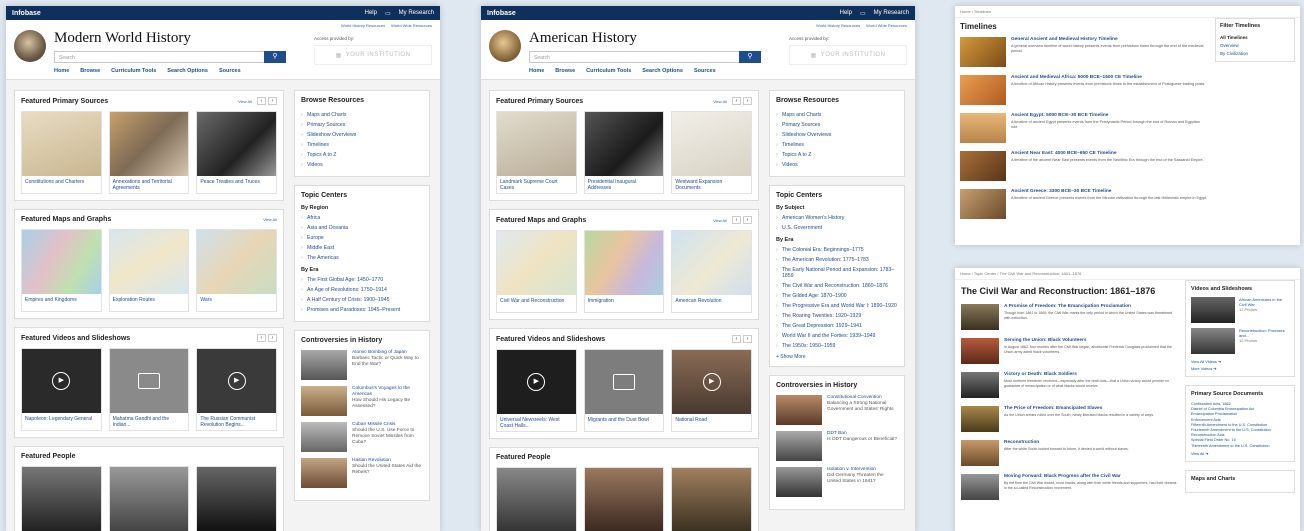 The width and height of the screenshot is (1304, 531). I want to click on view-all-docs-link: View All ➔, so click(1240, 453).